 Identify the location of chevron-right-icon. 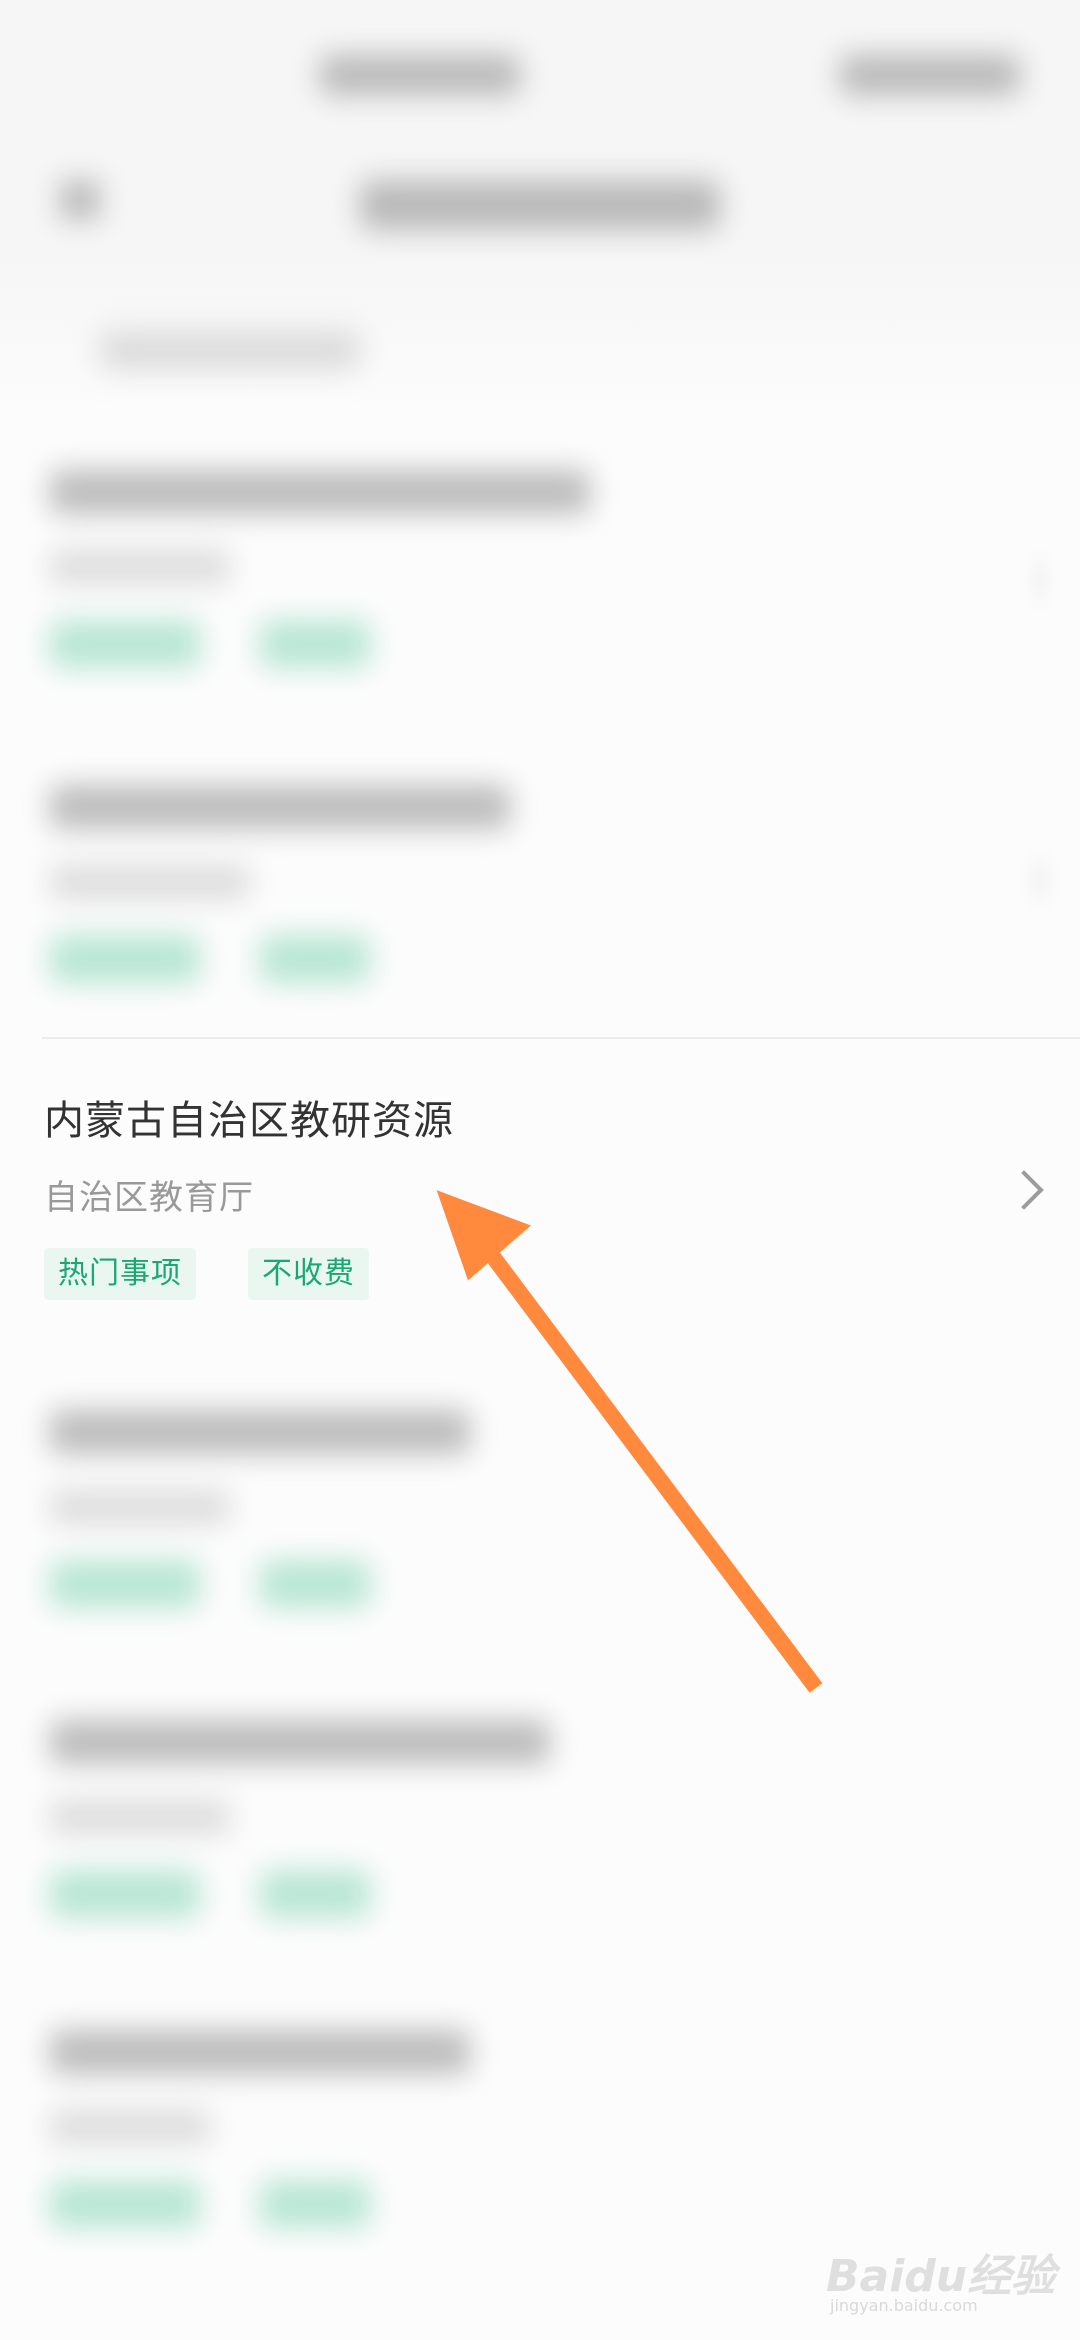
(1024, 1190).